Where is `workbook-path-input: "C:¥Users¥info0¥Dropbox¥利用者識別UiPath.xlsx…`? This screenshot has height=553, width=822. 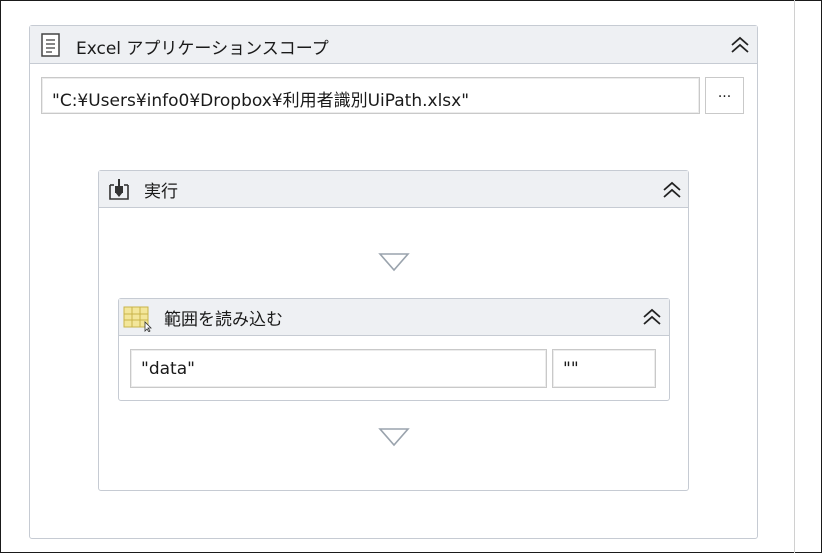
workbook-path-input: "C:¥Users¥info0¥Dropbox¥利用者識別UiPath.xlsx… is located at coordinates (370, 95).